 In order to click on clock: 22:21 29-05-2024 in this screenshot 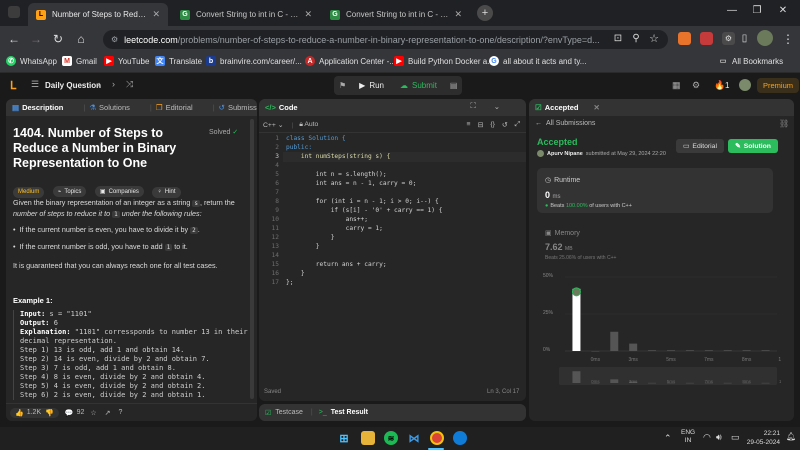, I will do `click(762, 438)`.